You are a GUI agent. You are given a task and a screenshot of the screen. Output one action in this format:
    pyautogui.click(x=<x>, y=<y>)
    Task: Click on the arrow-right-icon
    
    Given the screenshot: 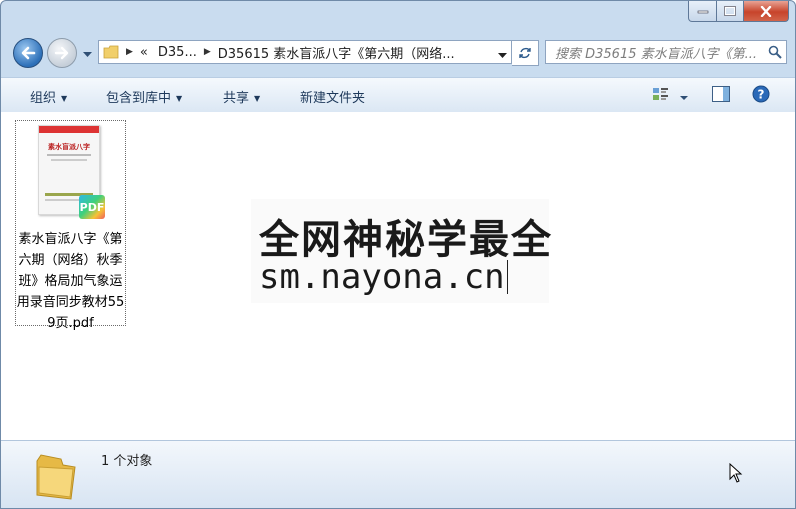 What is the action you would take?
    pyautogui.click(x=61, y=53)
    